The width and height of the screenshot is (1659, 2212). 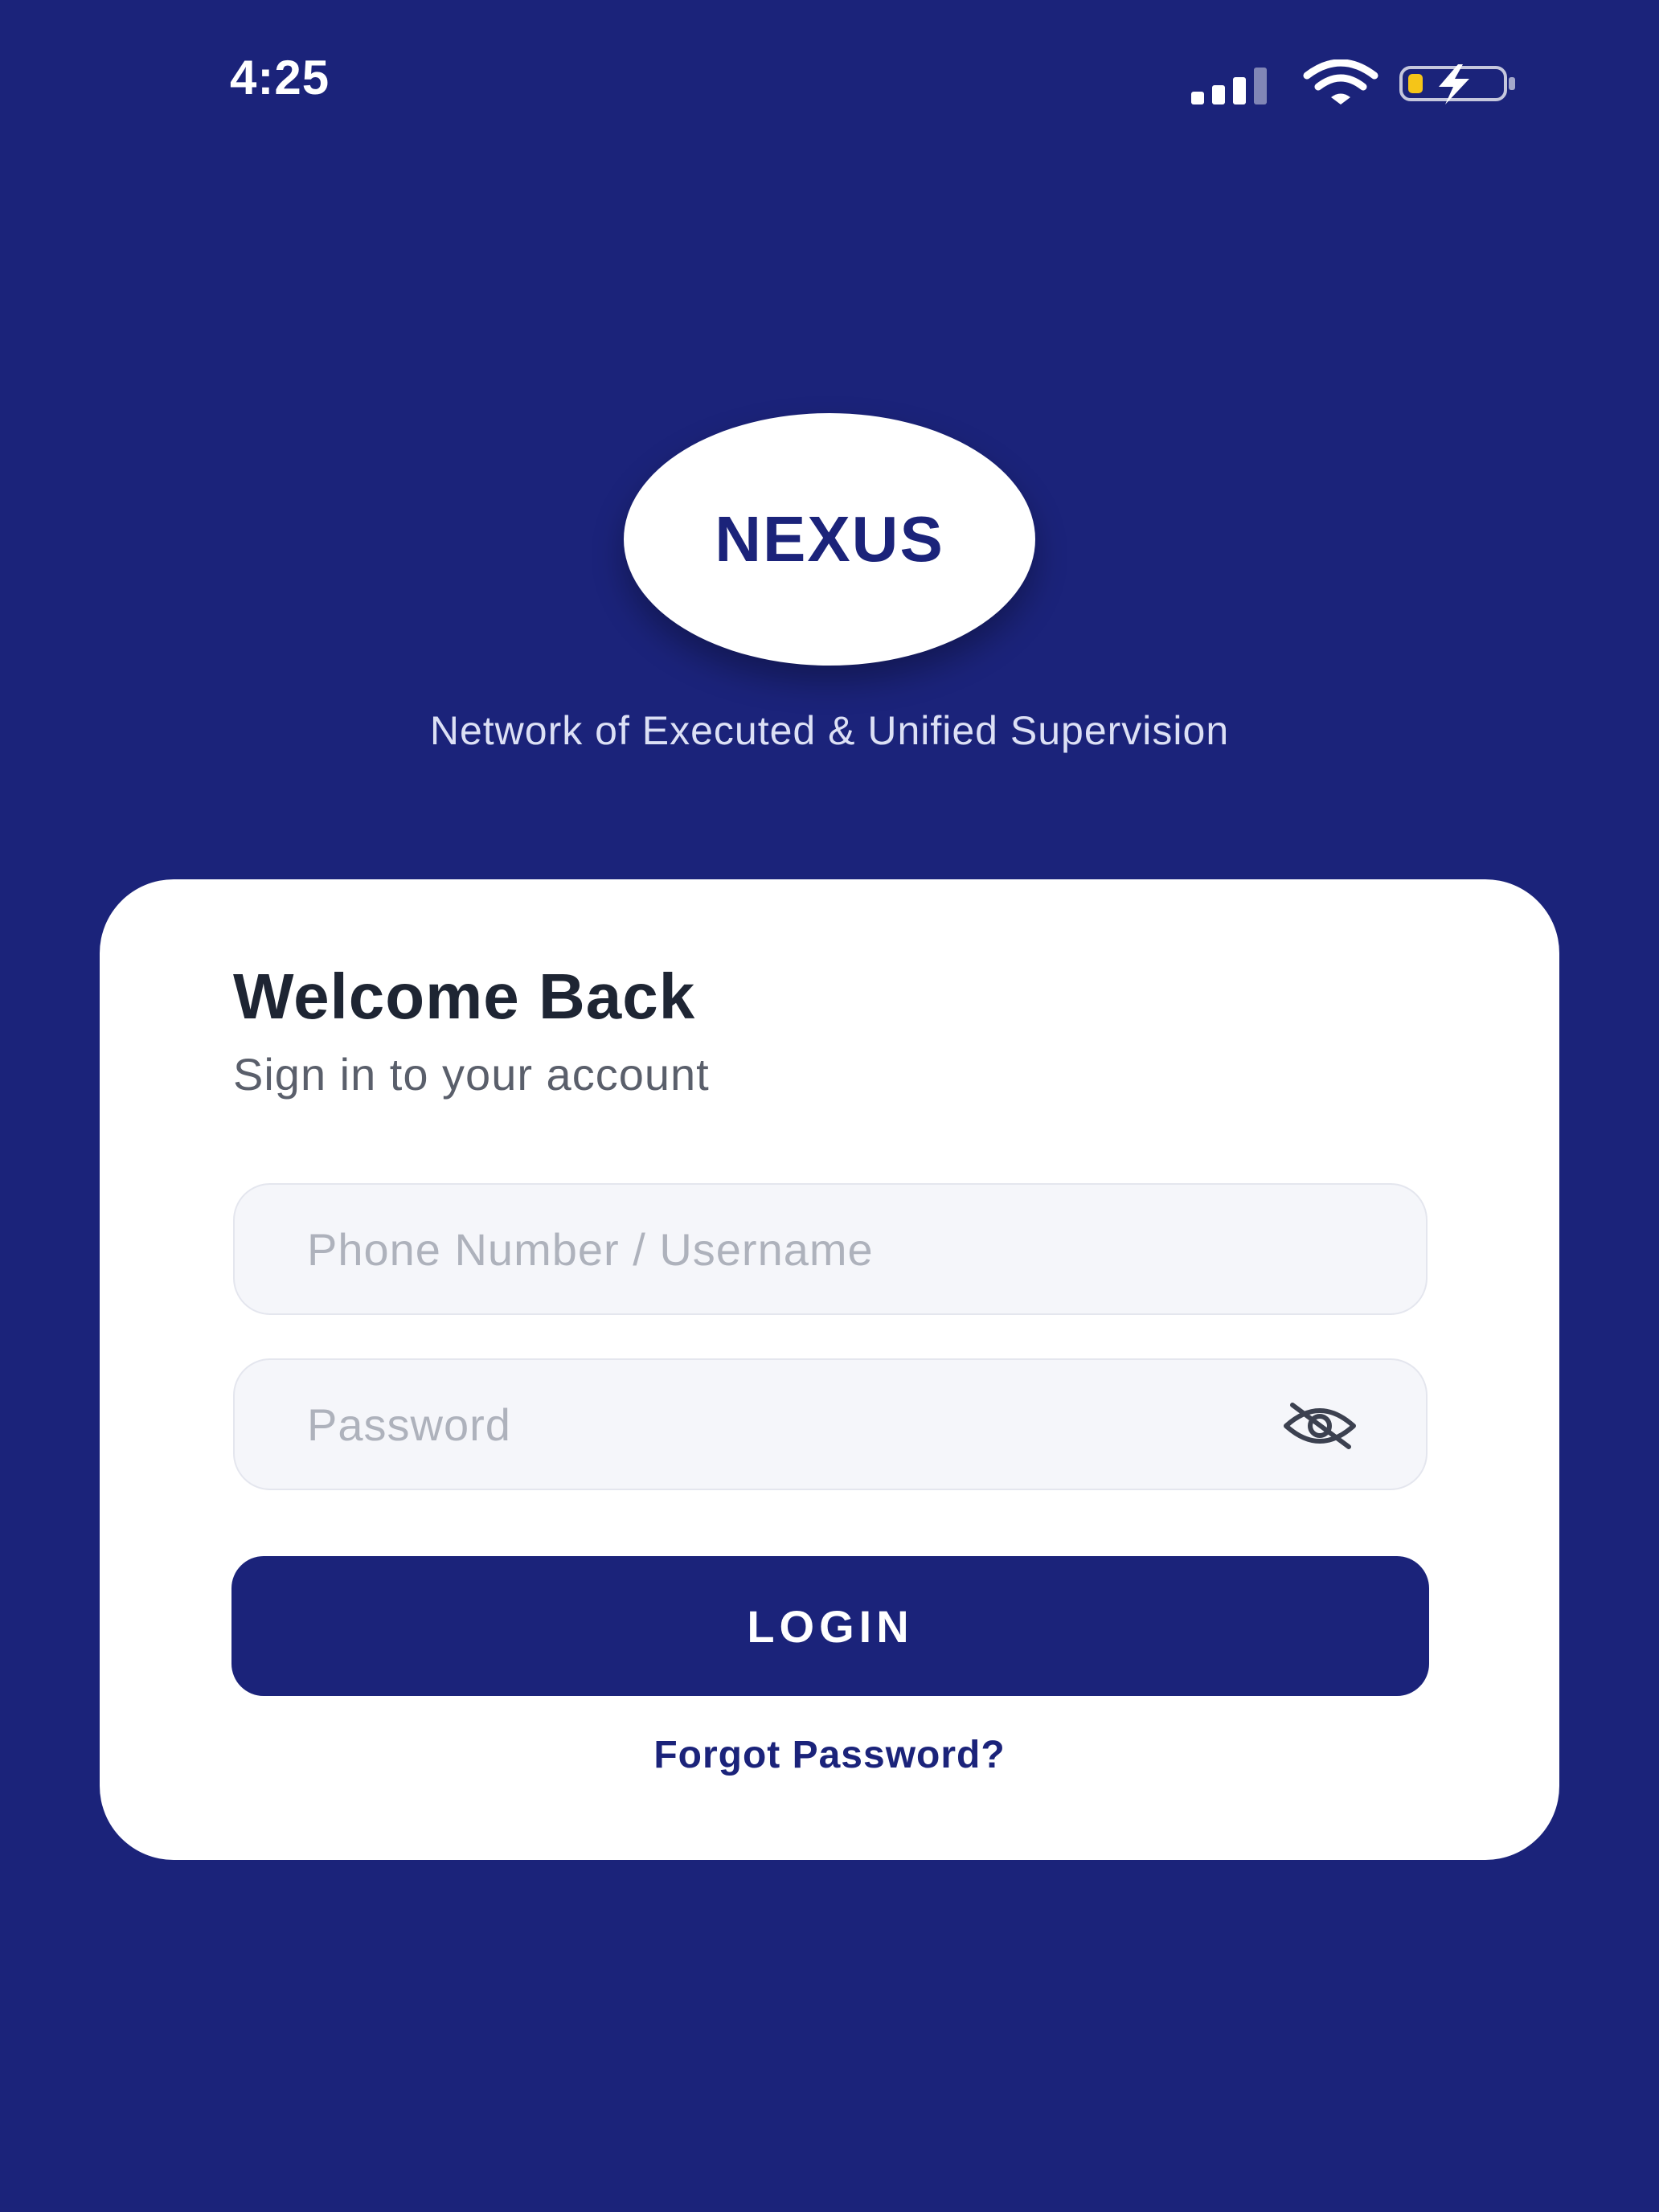 What do you see at coordinates (829, 80) in the screenshot?
I see `status-bar: 4:25` at bounding box center [829, 80].